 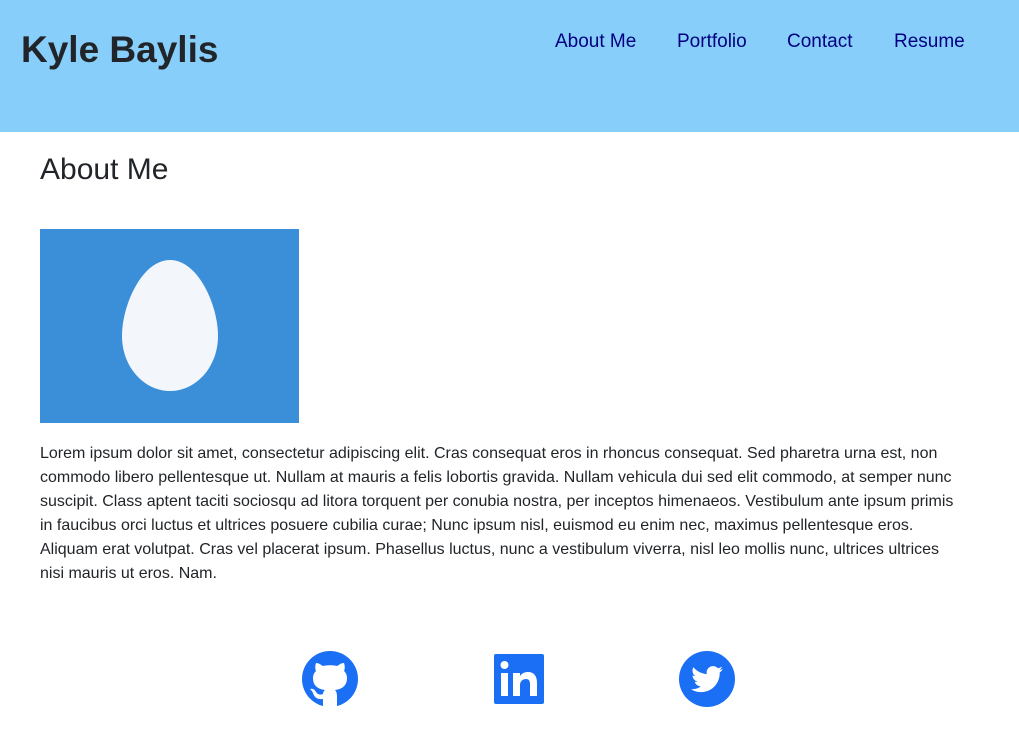 I want to click on nav-link-contact: Contact, so click(x=819, y=42).